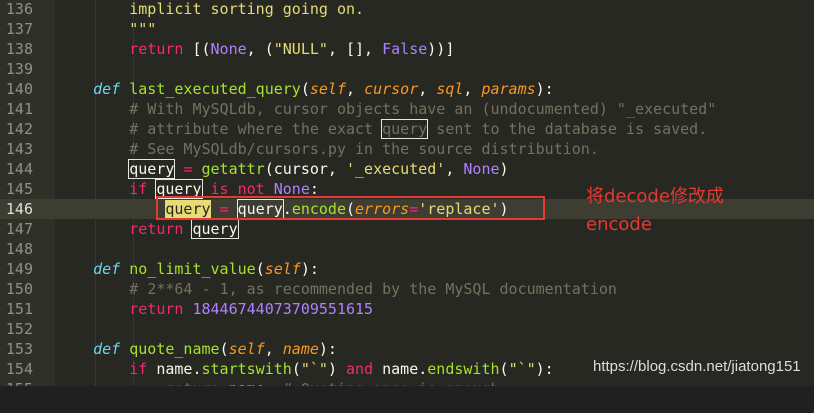 Image resolution: width=814 pixels, height=413 pixels. I want to click on line-number: 140, so click(19, 89).